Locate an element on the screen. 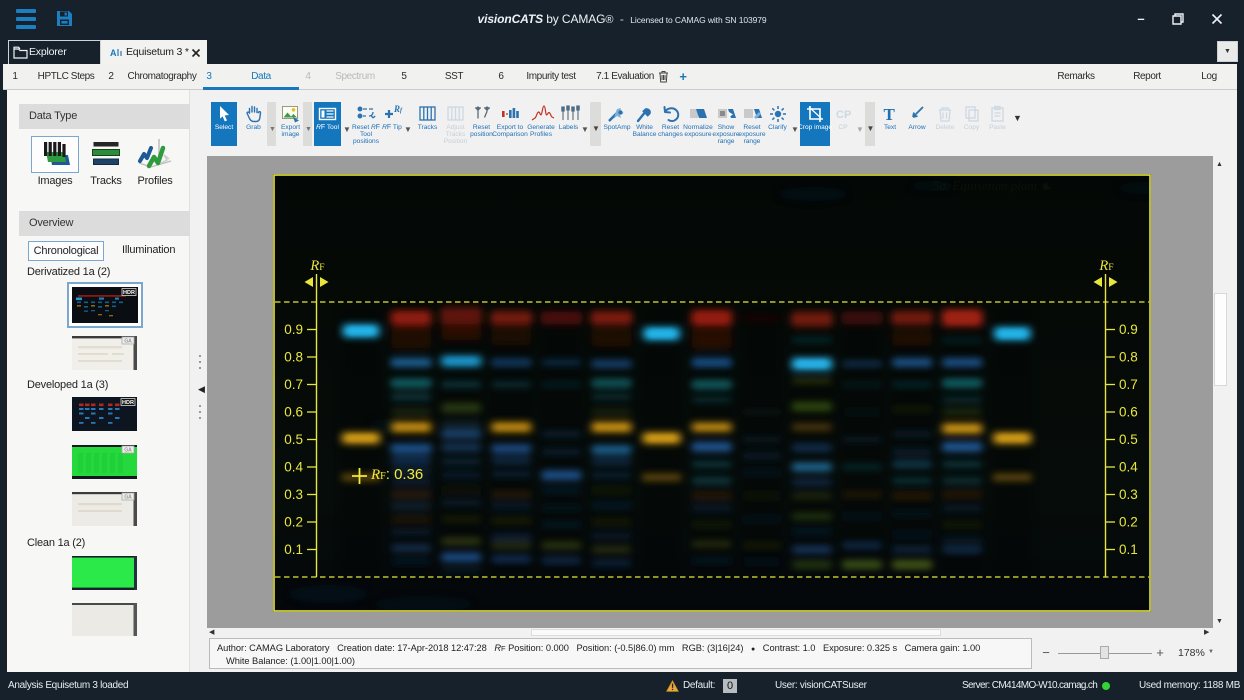  svg-text: CP is located at coordinates (843, 115).